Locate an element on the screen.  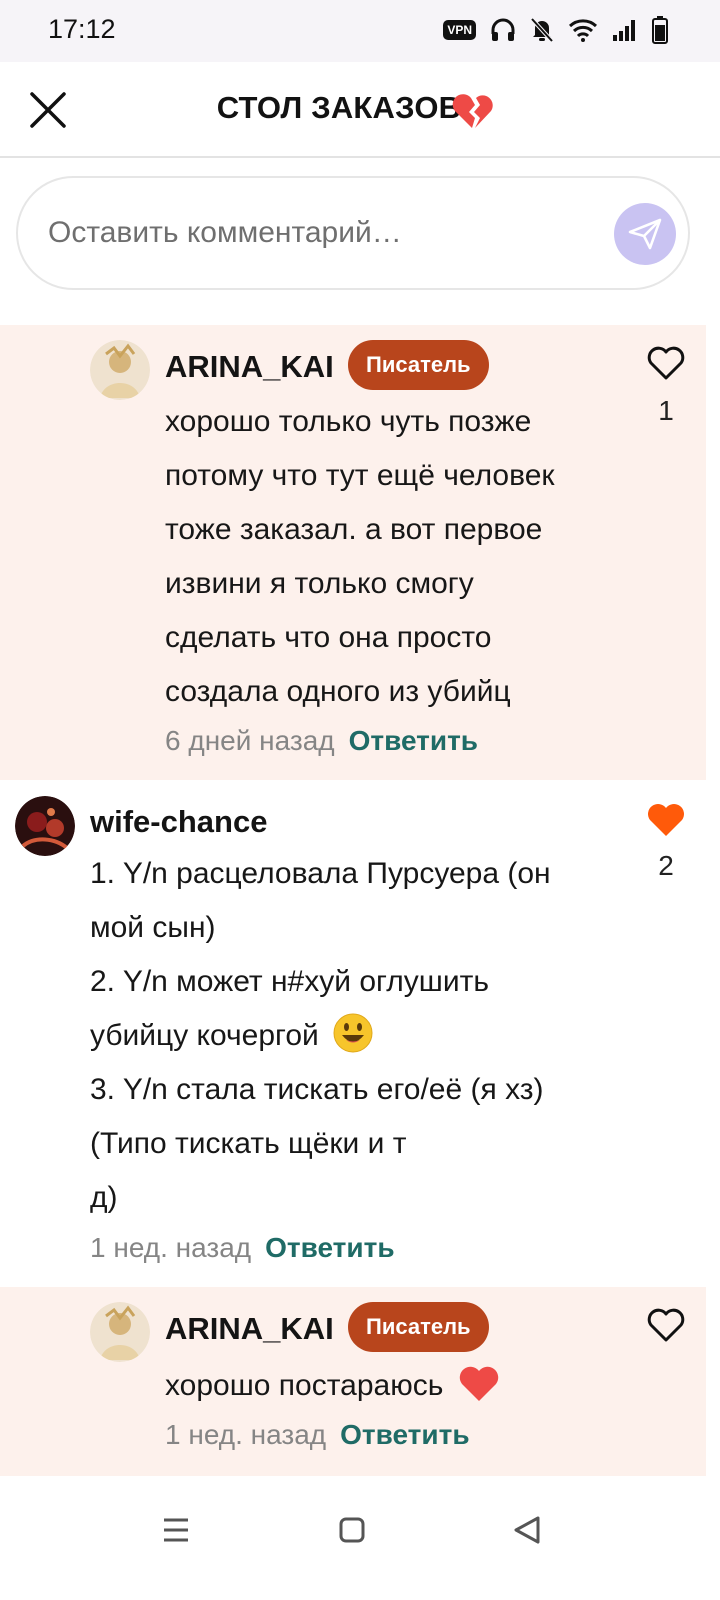
comment-line: тоже заказал. а вот первое is located at coordinates (354, 529).